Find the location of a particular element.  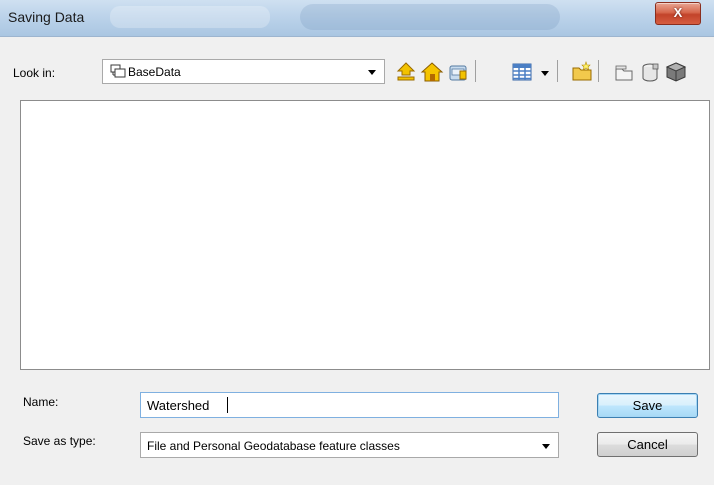

view-details-icon is located at coordinates (522, 72).